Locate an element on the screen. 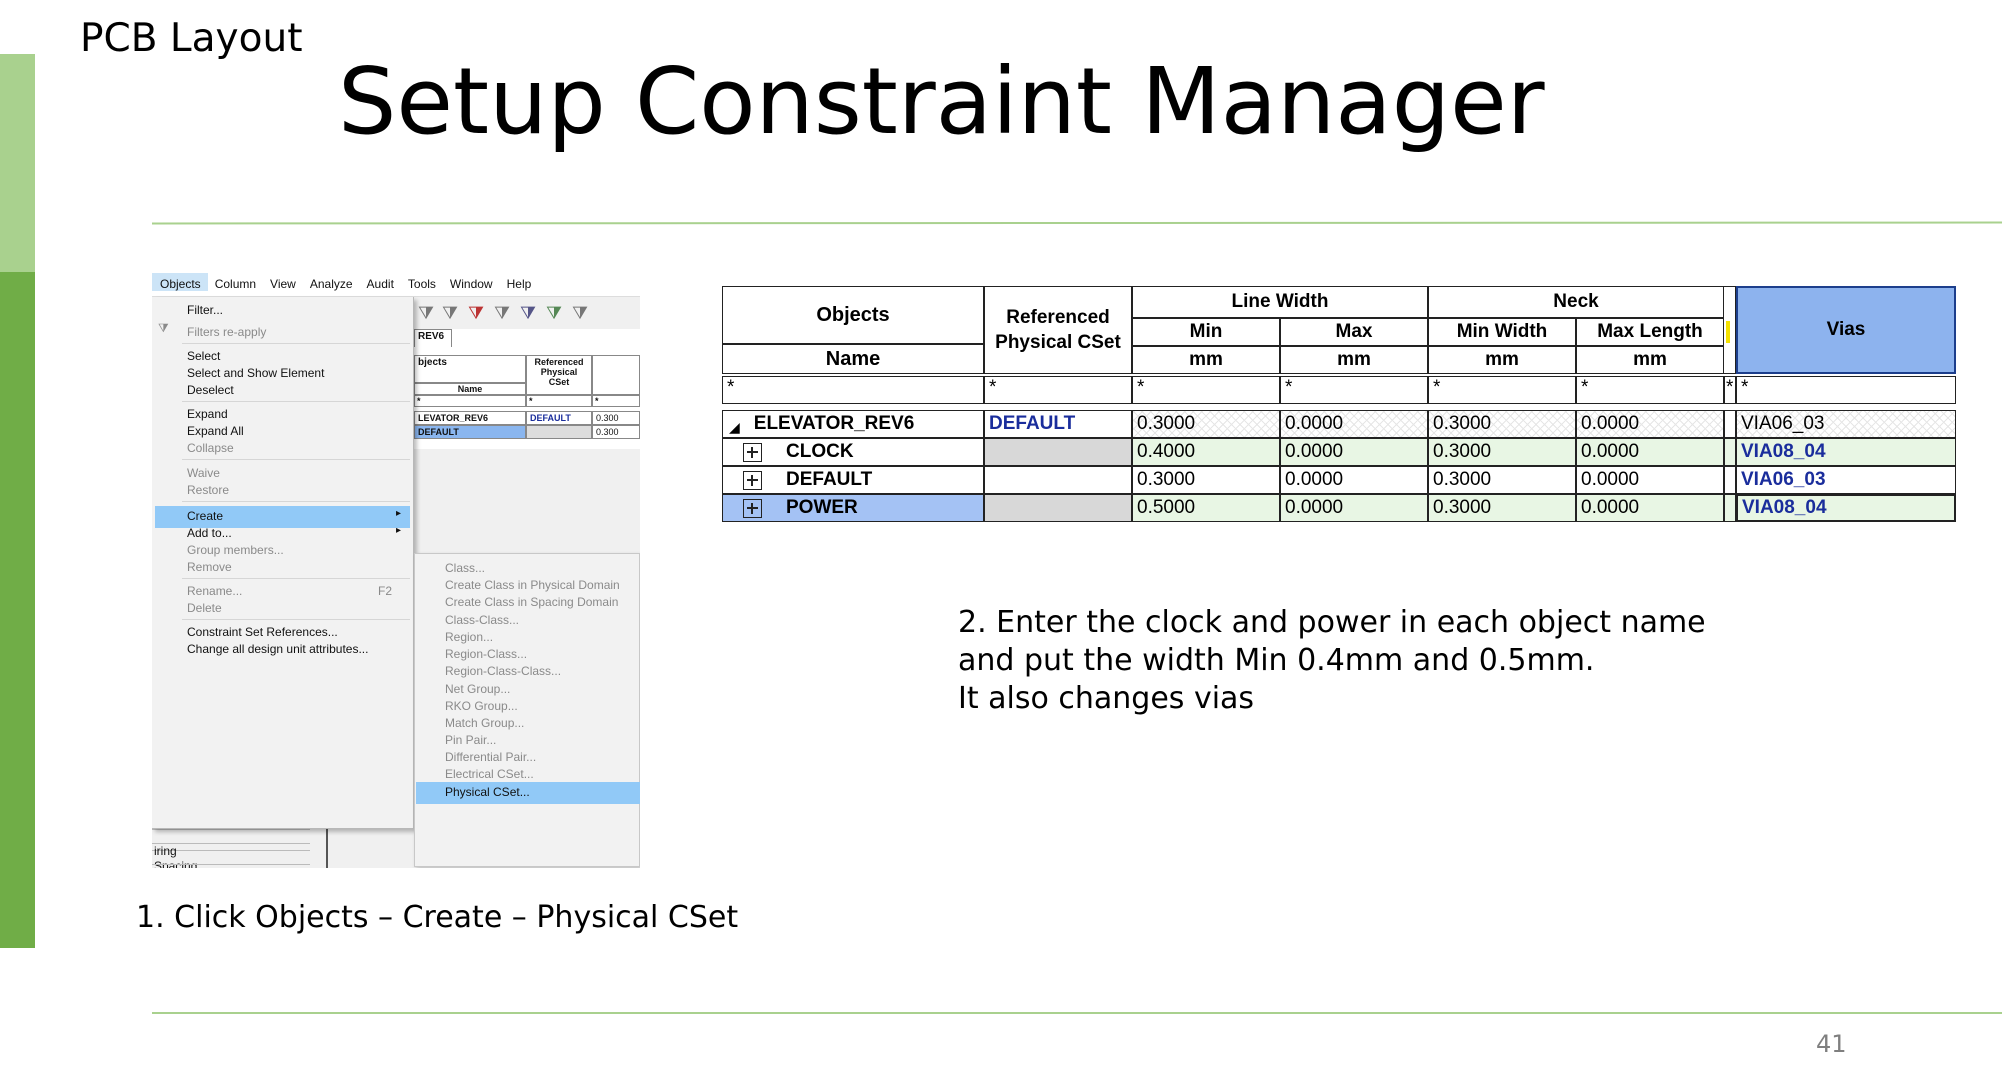 Image resolution: width=2002 pixels, height=1075 pixels. pane-item-wiring: iring is located at coordinates (231, 854).